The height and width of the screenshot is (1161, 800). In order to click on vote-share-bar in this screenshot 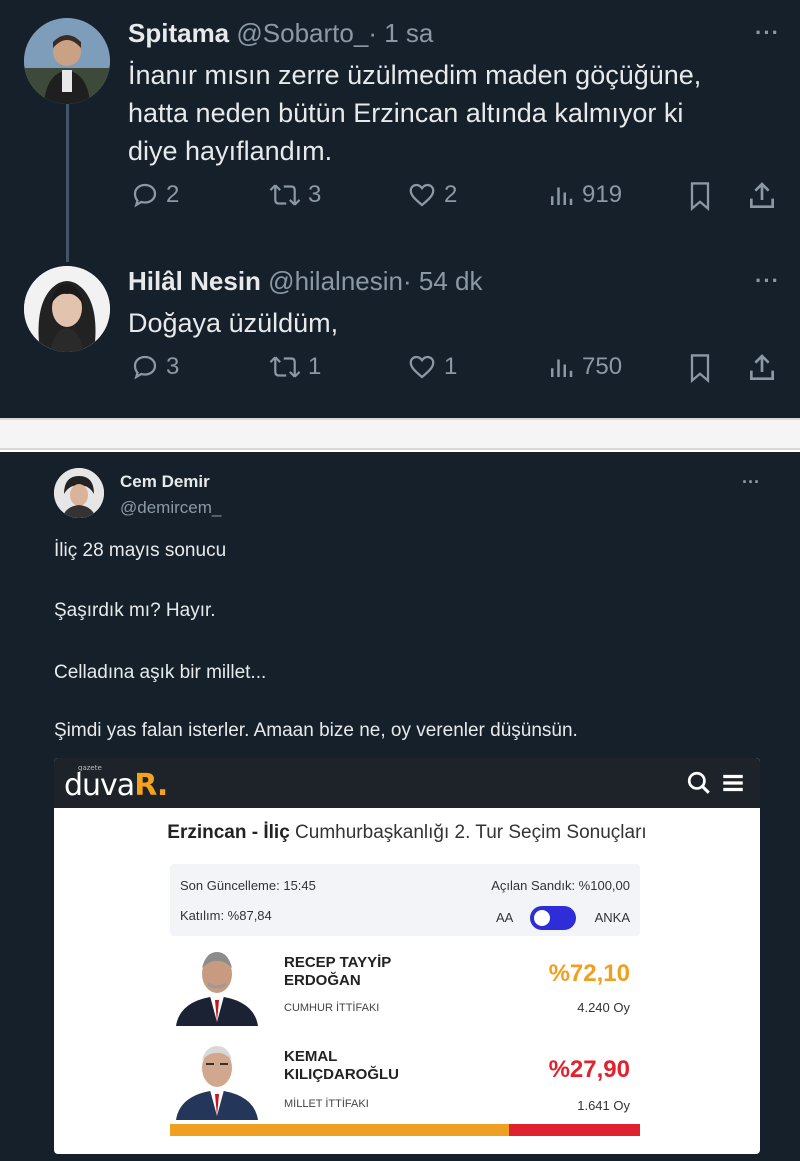, I will do `click(405, 1130)`.